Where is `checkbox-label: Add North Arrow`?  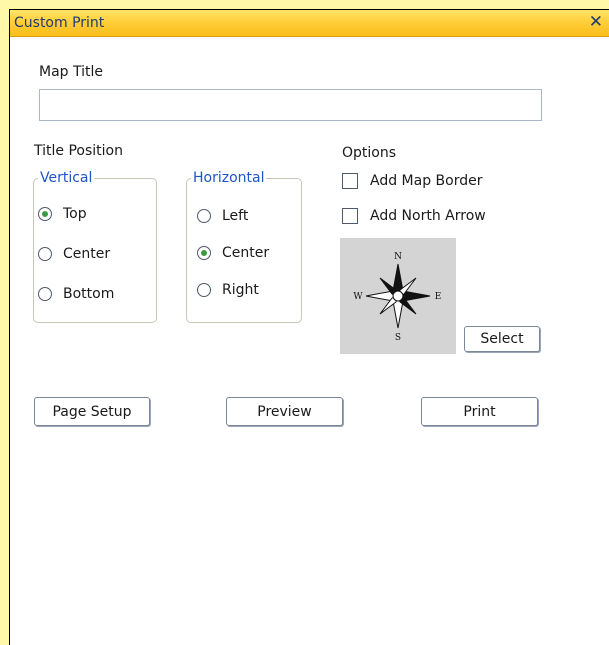
checkbox-label: Add North Arrow is located at coordinates (428, 216).